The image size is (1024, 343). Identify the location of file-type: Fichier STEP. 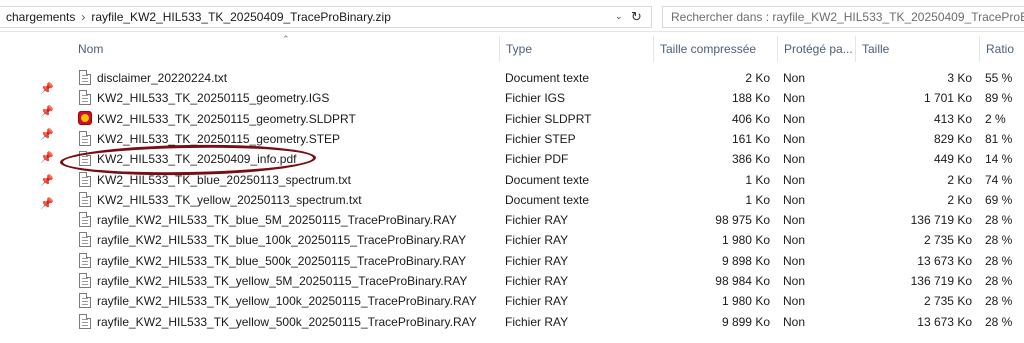
(540, 138).